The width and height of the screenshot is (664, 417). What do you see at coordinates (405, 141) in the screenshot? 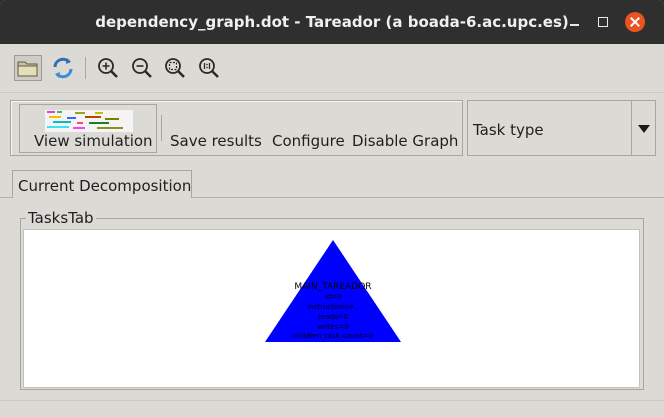
I see `disable-graph-button: Disable Graph` at bounding box center [405, 141].